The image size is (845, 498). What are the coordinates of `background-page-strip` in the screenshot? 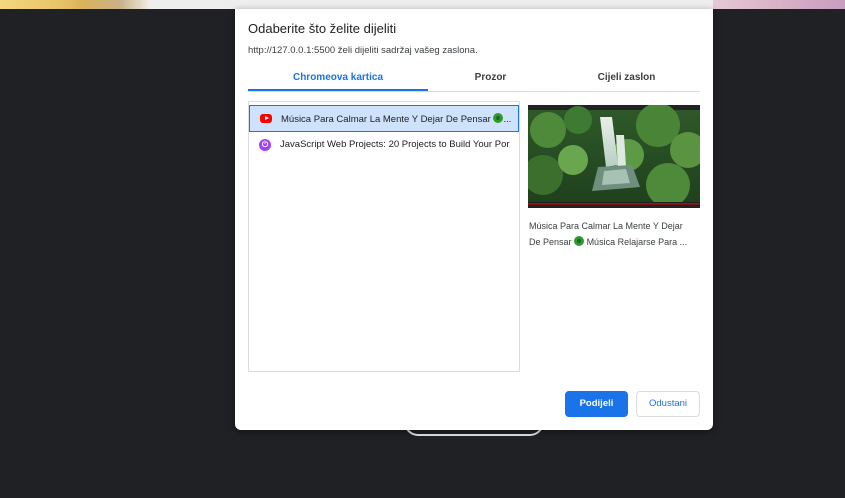 It's located at (422, 4).